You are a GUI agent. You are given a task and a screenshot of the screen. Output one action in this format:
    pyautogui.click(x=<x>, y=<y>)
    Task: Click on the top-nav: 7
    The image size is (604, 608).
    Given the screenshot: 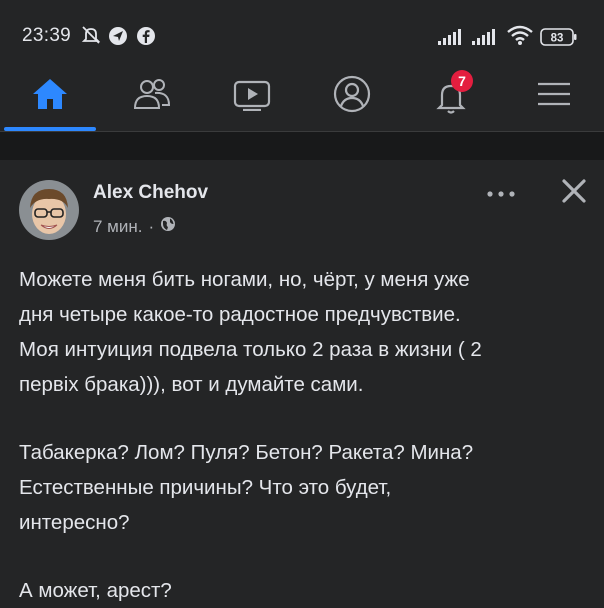 What is the action you would take?
    pyautogui.click(x=302, y=96)
    